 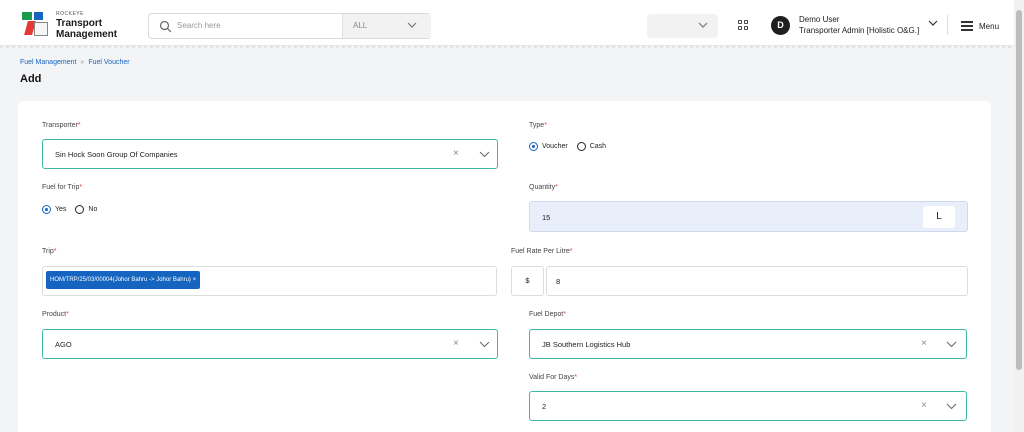 What do you see at coordinates (63, 344) in the screenshot?
I see `product-value: AGO` at bounding box center [63, 344].